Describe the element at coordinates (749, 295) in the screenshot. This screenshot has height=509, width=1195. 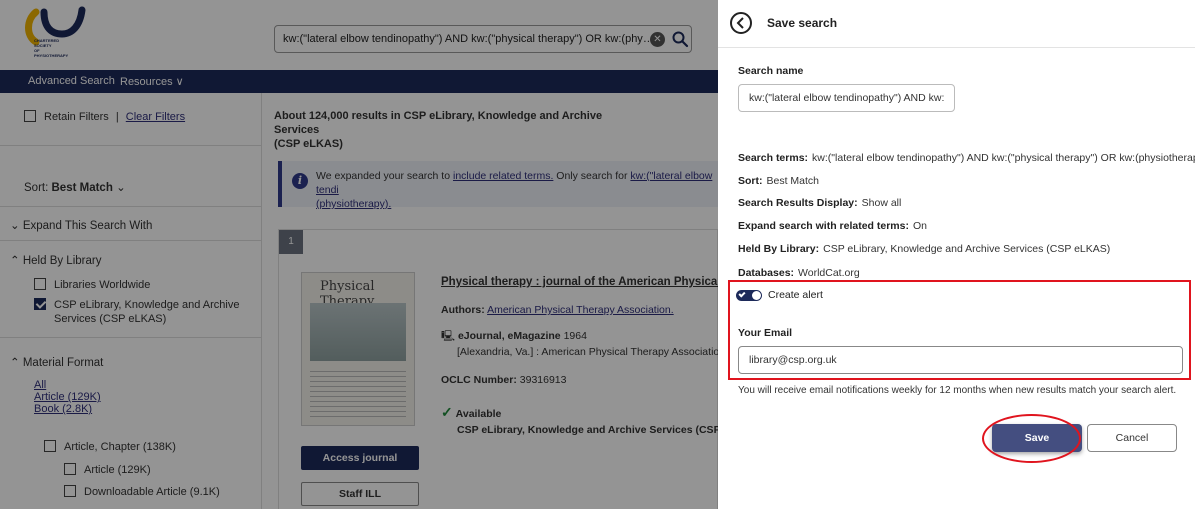
I see `create-alert-toggle` at that location.